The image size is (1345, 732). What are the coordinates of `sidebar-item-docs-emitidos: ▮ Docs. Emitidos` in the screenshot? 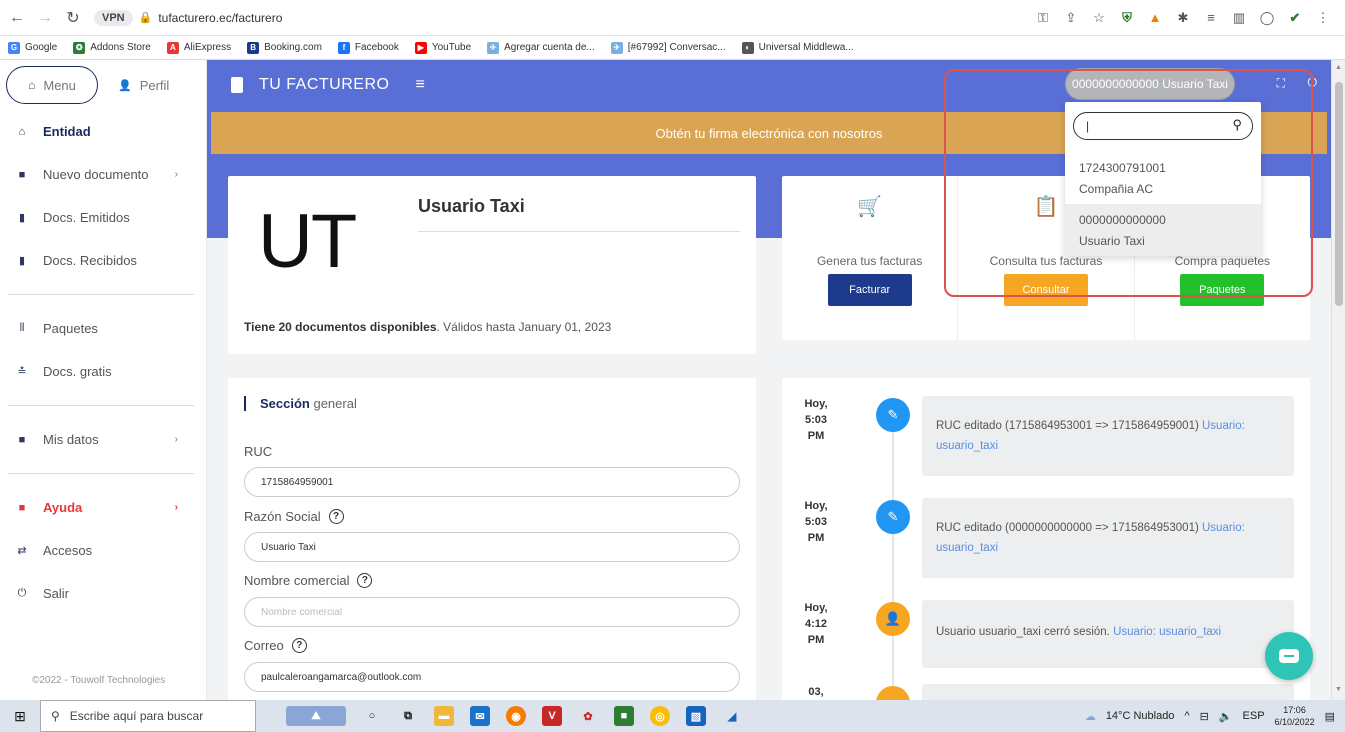 It's located at (103, 217).